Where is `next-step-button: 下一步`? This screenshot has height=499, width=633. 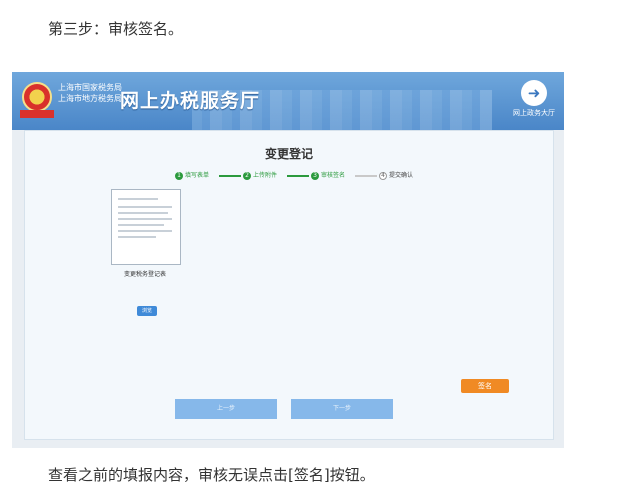 next-step-button: 下一步 is located at coordinates (342, 409).